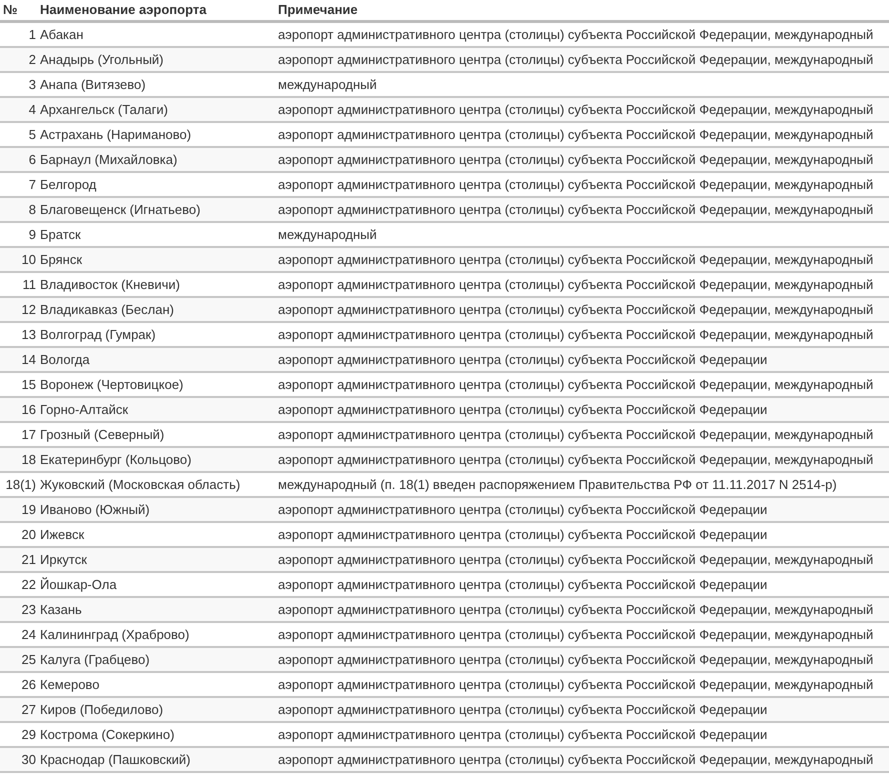  I want to click on table-cell: 30, so click(18, 760).